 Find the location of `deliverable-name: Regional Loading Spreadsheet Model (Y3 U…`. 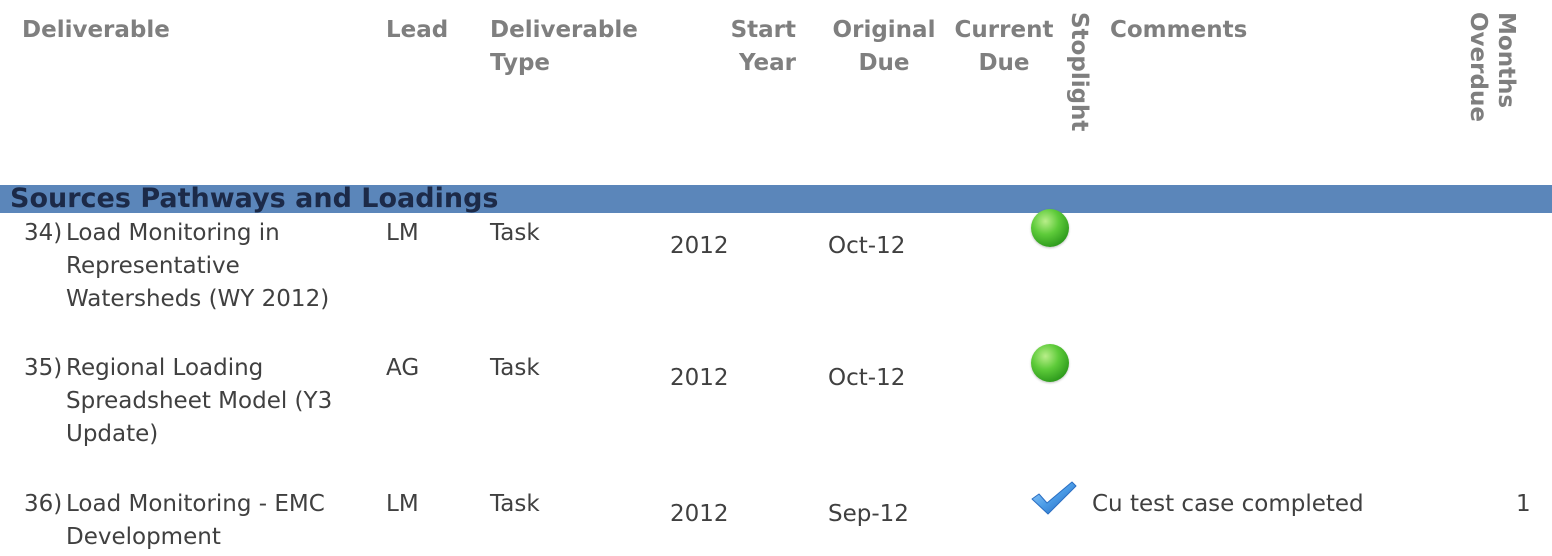

deliverable-name: Regional Loading Spreadsheet Model (Y3 U… is located at coordinates (199, 401).